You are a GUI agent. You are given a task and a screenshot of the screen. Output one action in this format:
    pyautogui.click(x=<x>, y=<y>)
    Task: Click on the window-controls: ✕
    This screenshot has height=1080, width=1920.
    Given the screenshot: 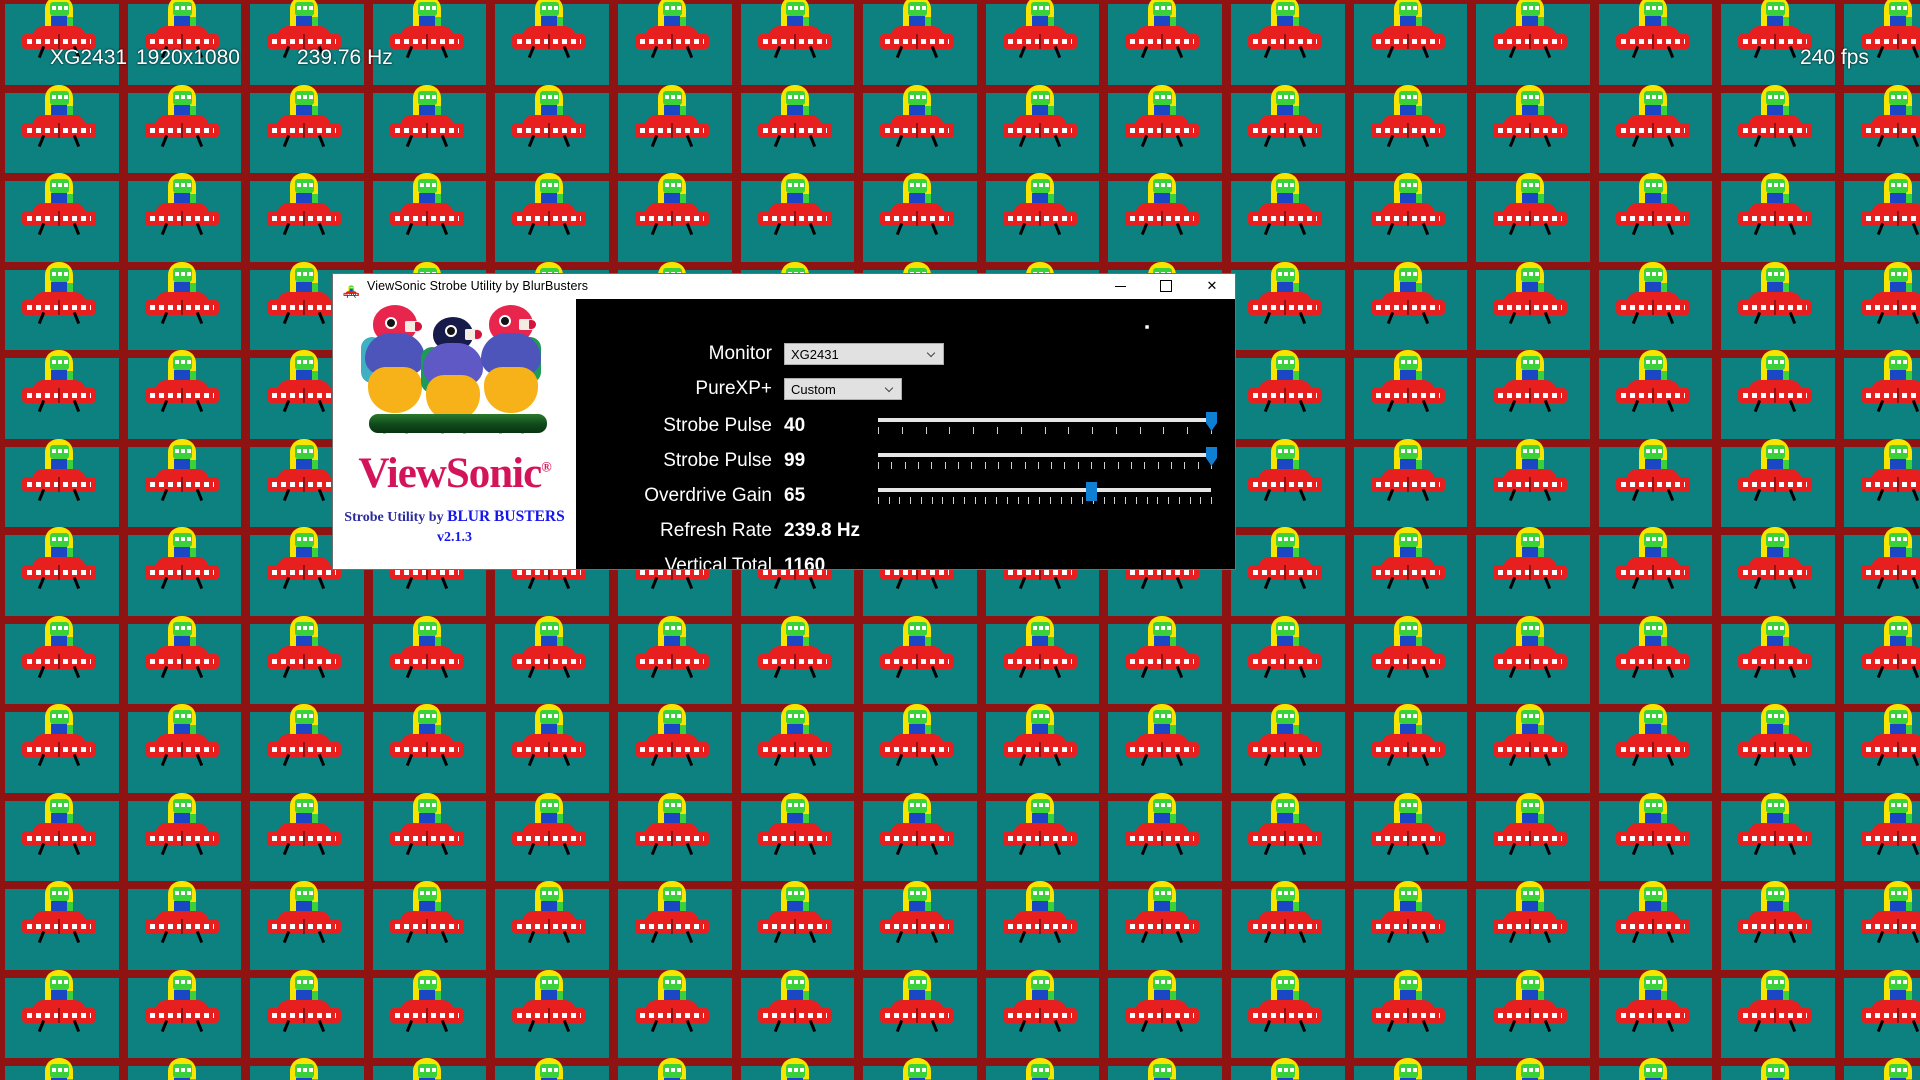 What is the action you would take?
    pyautogui.click(x=1166, y=286)
    